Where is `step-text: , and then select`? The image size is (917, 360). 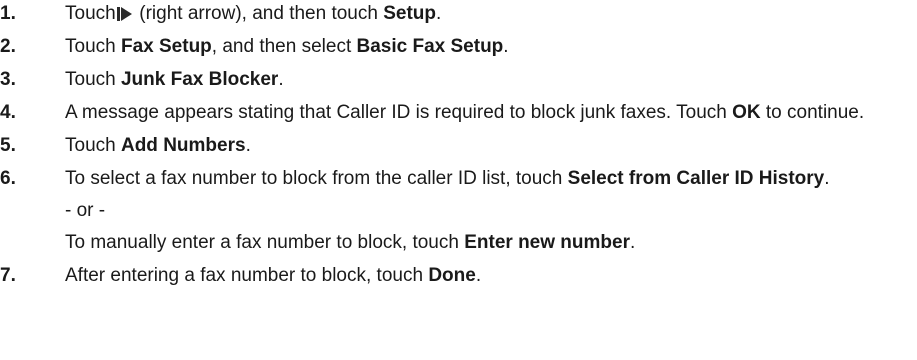 step-text: , and then select is located at coordinates (284, 46).